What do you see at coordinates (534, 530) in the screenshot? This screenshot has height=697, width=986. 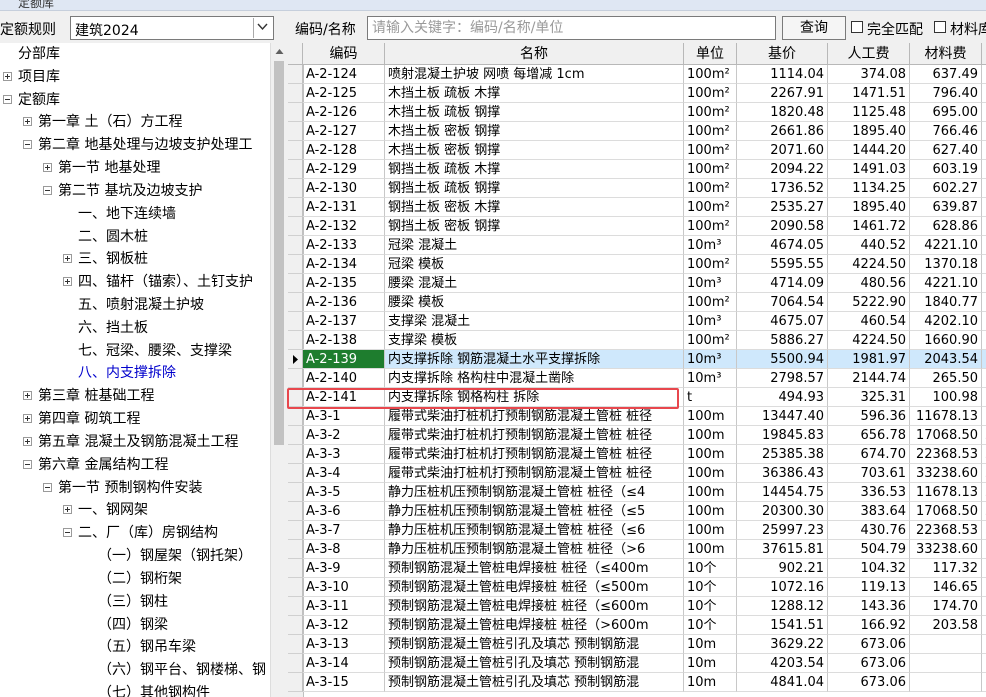 I see `cell-name: 静力压桩机压预制钢筋混凝土管桩 桩径（≤6` at bounding box center [534, 530].